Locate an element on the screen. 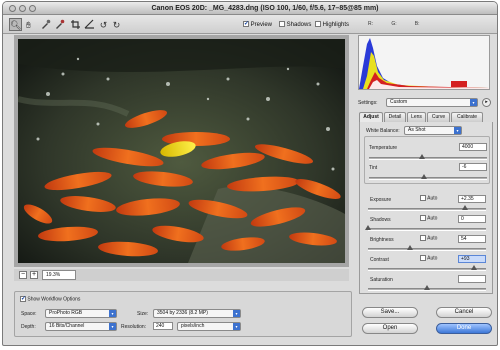 The height and width of the screenshot is (350, 500). resolution-unit-value: pixels/inch is located at coordinates (193, 326).